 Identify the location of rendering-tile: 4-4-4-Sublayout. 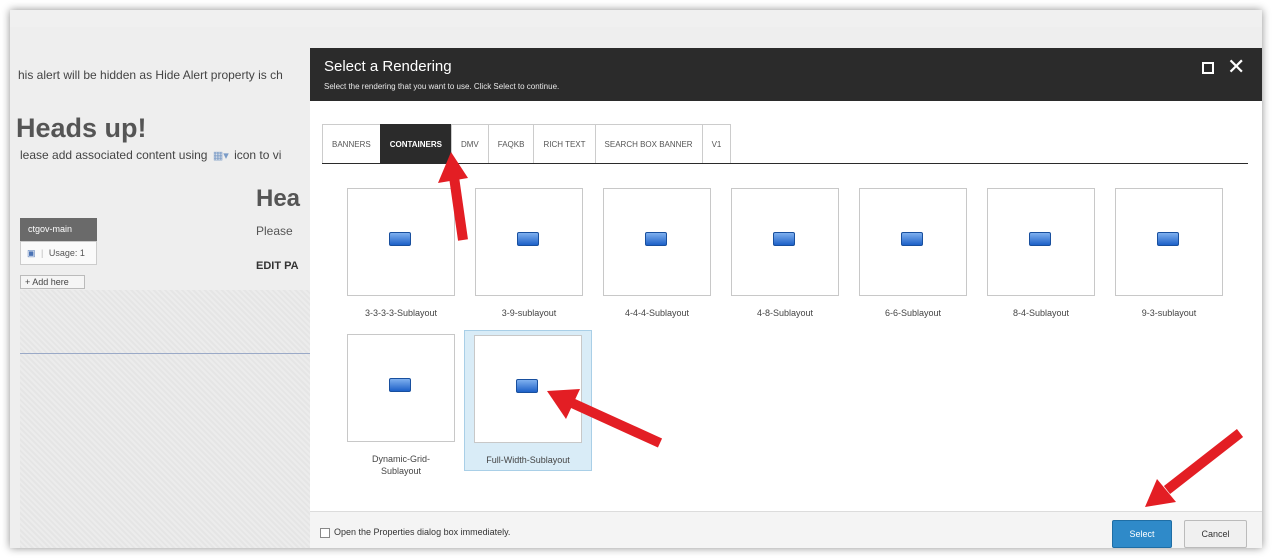
(657, 253).